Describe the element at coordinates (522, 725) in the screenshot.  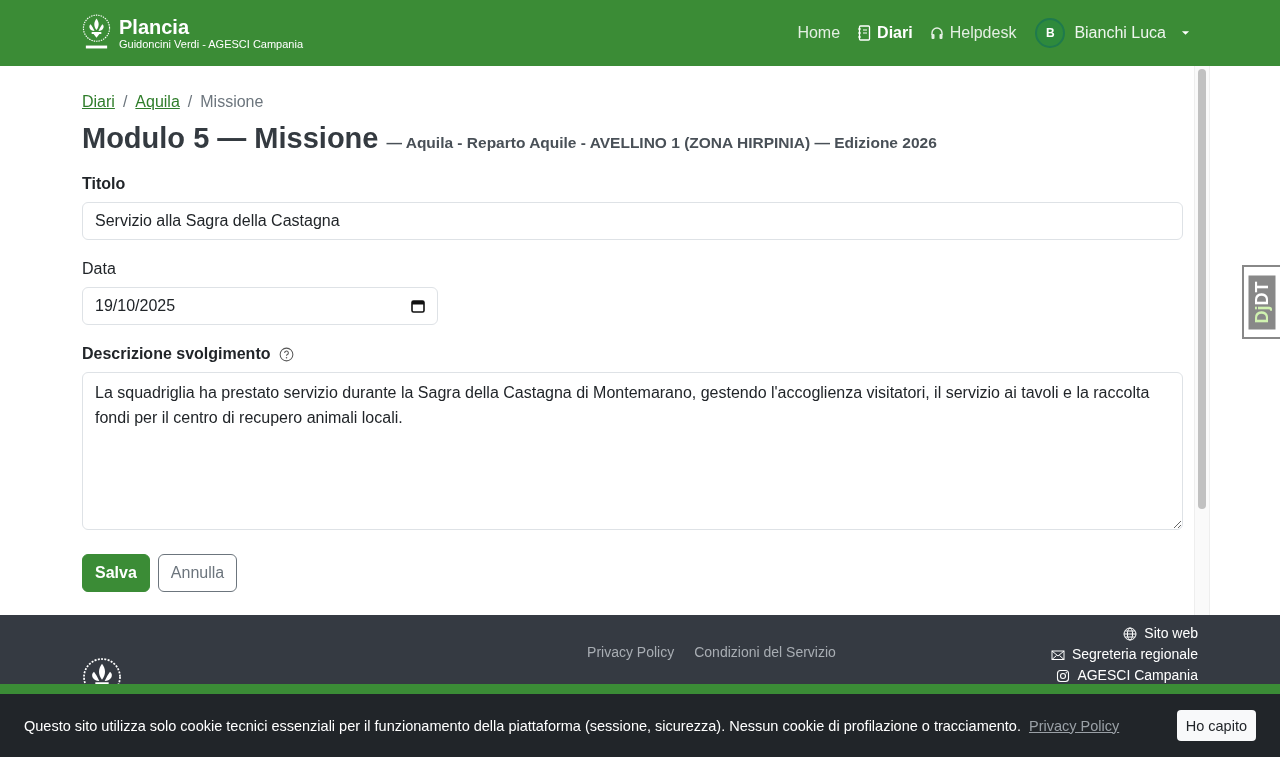
I see `cookie-message: Questo sito utilizza solo cookie tecnici essenziali per il funzionamento della piattaforma (sessione, sicurezza). Nessun cookie di profilazione o tracciamento.` at that location.